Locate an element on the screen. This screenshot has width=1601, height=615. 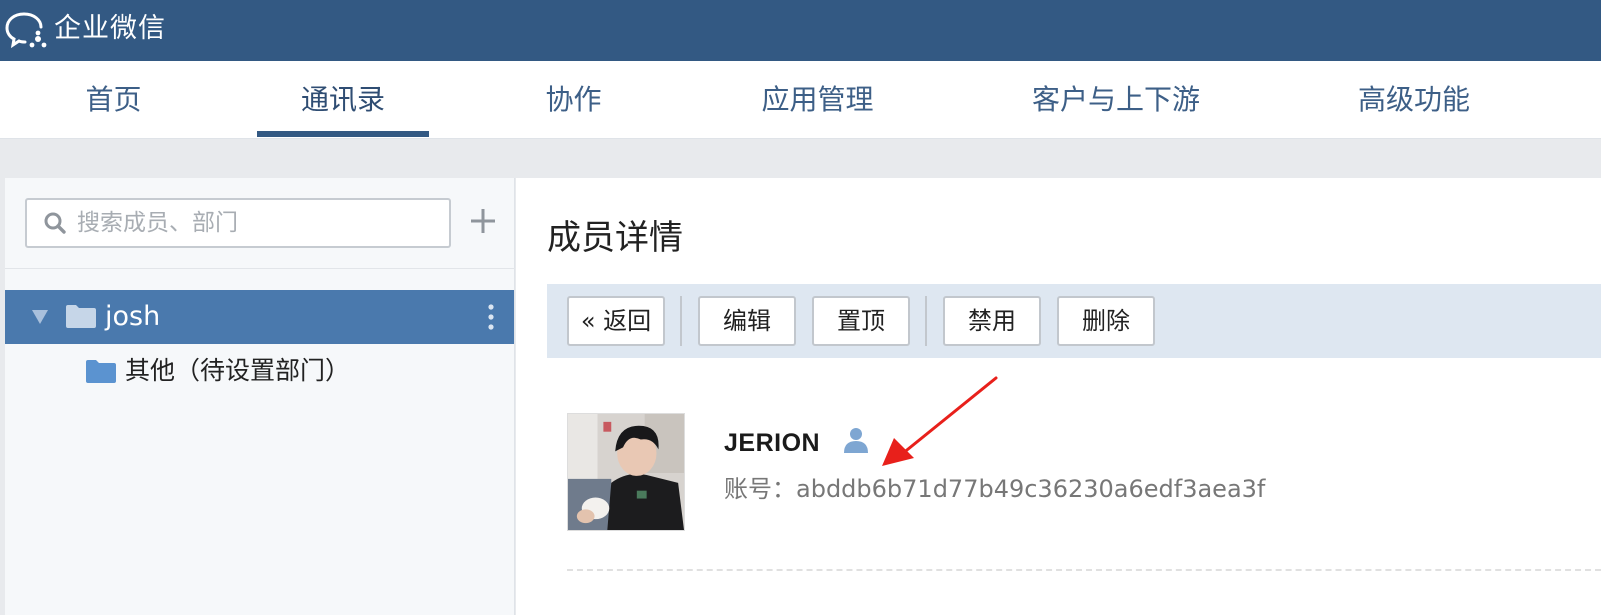
nav-app-management: 应用管理 is located at coordinates (817, 100).